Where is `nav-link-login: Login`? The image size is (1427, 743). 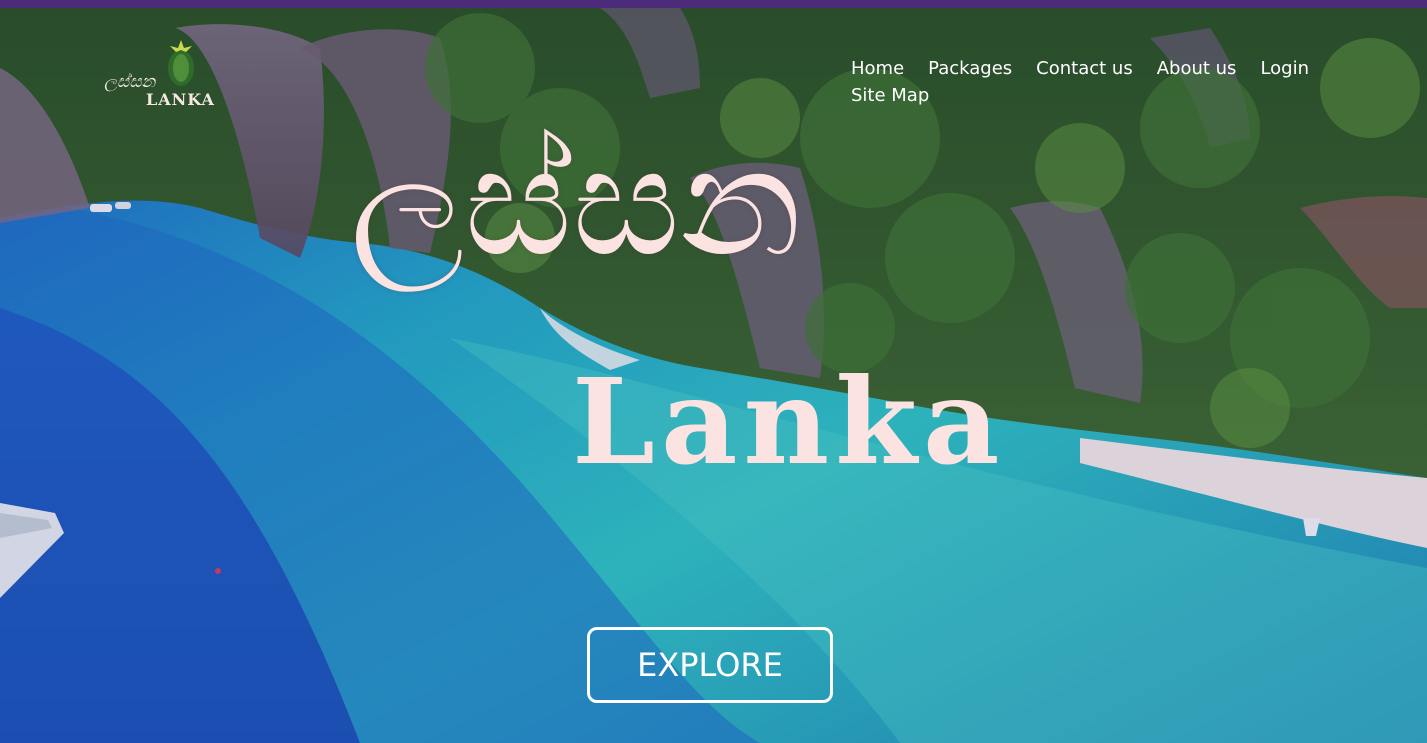
nav-link-login: Login is located at coordinates (1284, 68).